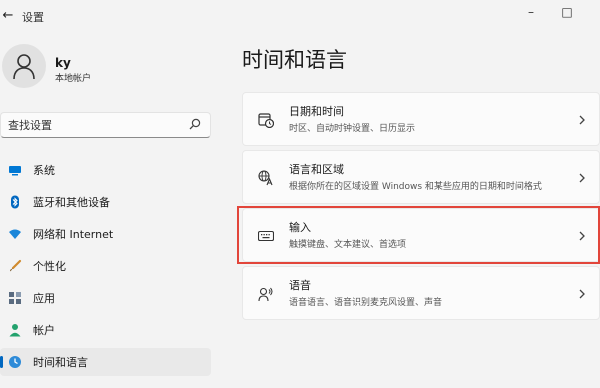 The height and width of the screenshot is (388, 600). Describe the element at coordinates (265, 294) in the screenshot. I see `speech-icon` at that location.